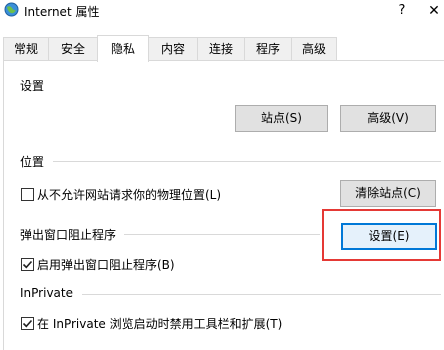 This screenshot has width=444, height=350. What do you see at coordinates (222, 234) in the screenshot?
I see `popup-blocker-separator` at bounding box center [222, 234].